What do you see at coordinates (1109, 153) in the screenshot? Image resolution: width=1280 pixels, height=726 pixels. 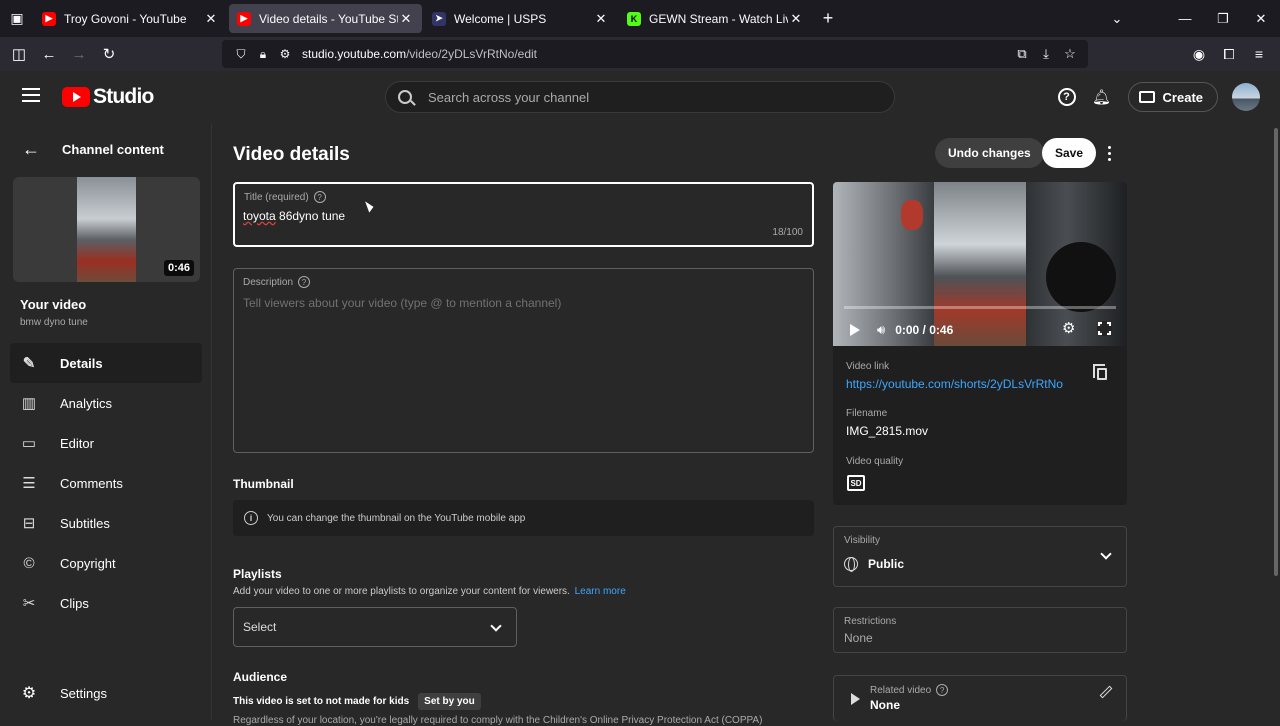 I see `more-options-icon` at bounding box center [1109, 153].